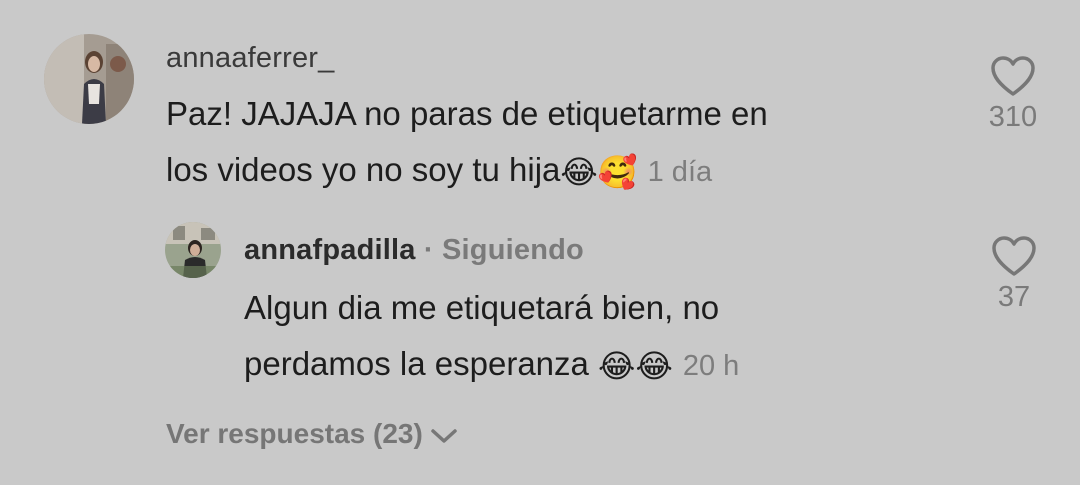 The width and height of the screenshot is (1080, 485). Describe the element at coordinates (1014, 297) in the screenshot. I see `like-count: 37` at that location.